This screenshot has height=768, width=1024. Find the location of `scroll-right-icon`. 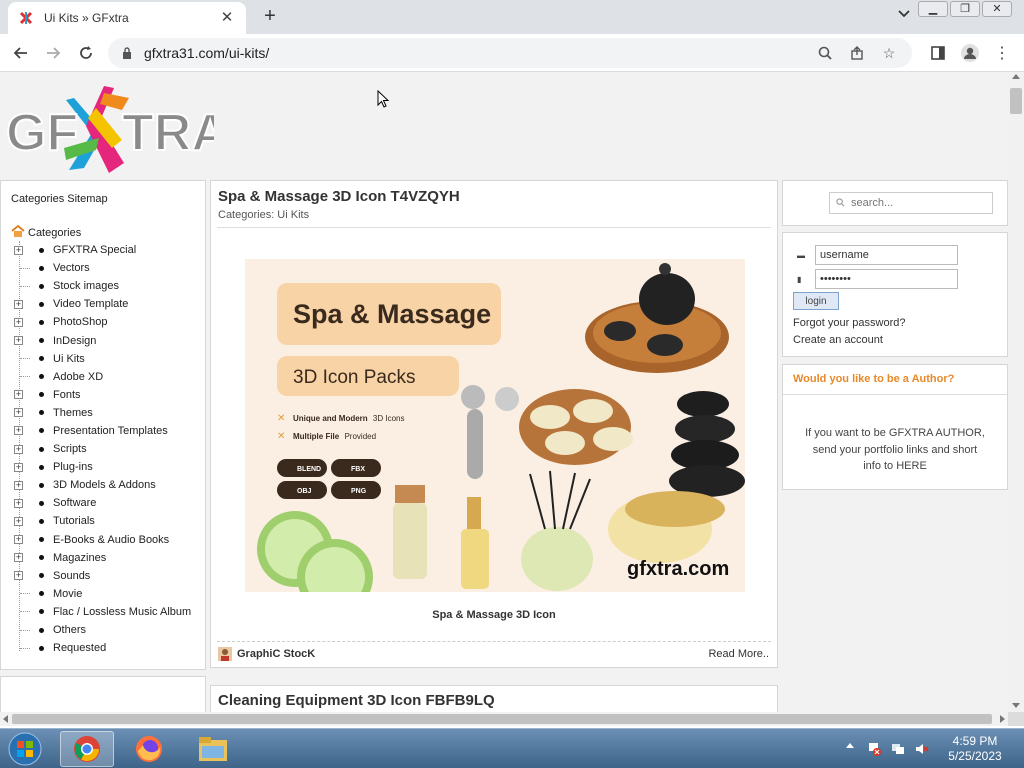

scroll-right-icon is located at coordinates (1002, 719).